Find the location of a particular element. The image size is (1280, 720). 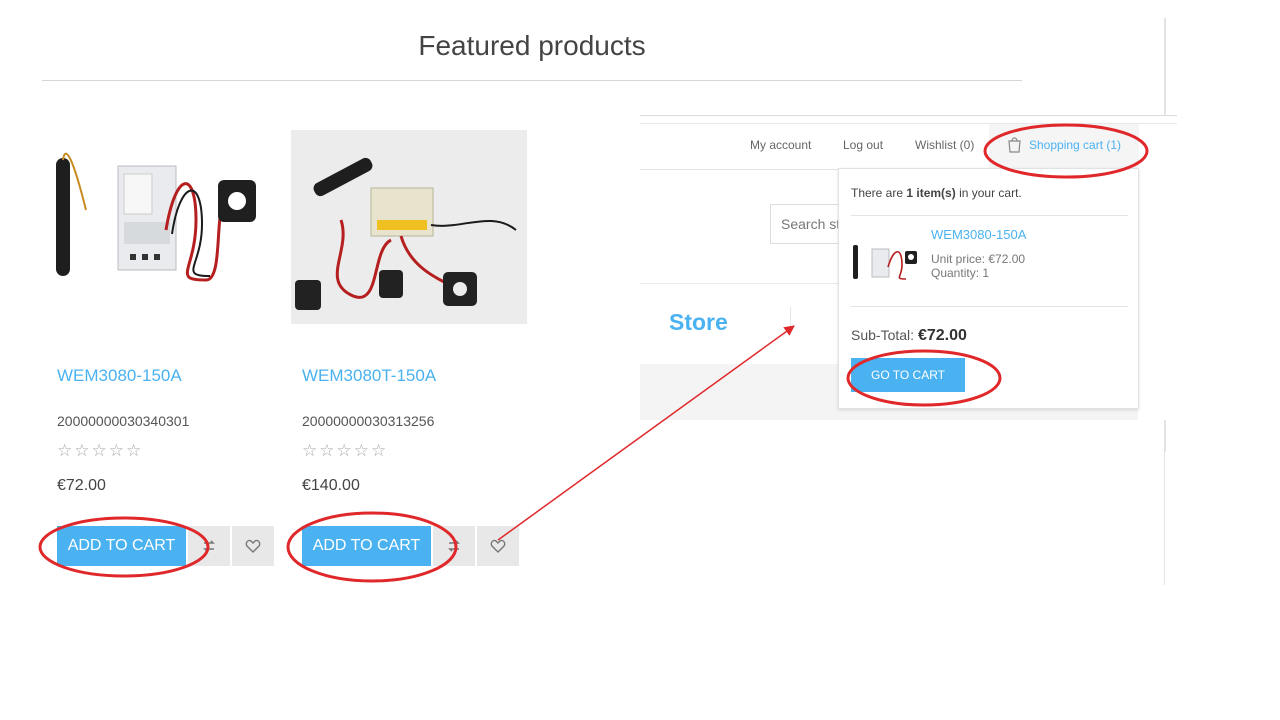

product-sku: 20000000030313256 is located at coordinates (368, 421).